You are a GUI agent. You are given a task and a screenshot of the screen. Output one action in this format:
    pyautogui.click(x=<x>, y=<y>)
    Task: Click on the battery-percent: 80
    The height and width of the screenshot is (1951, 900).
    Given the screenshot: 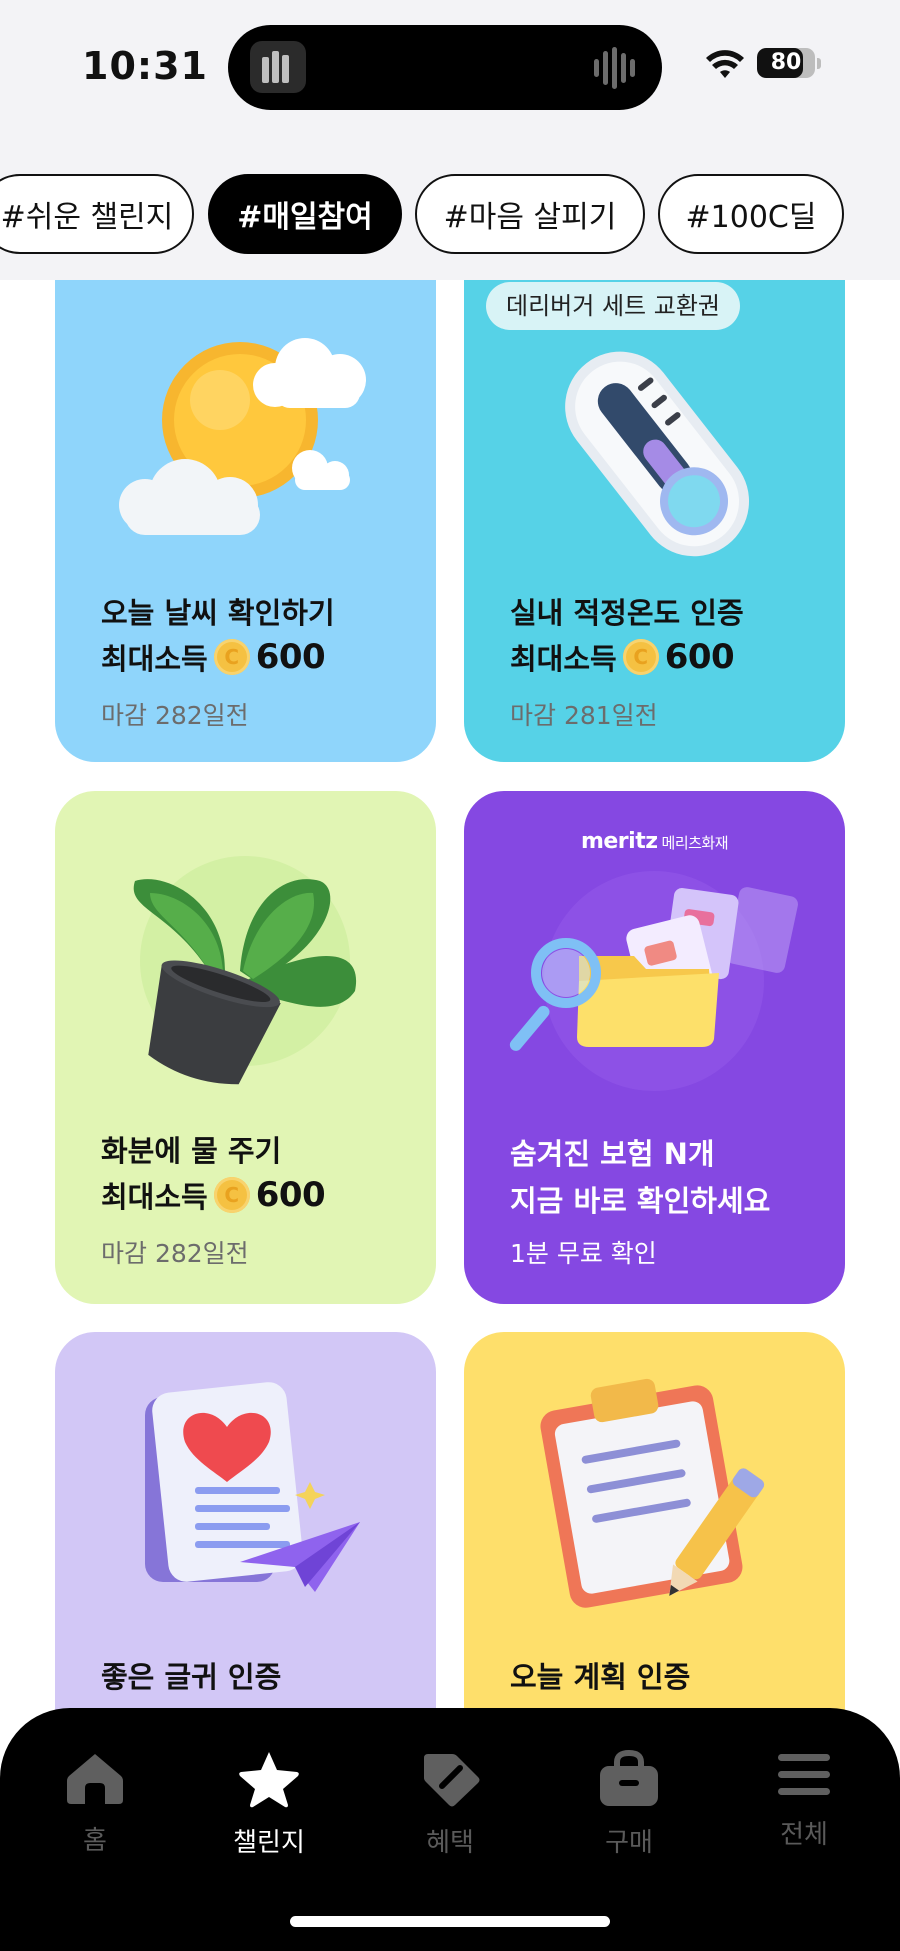 What is the action you would take?
    pyautogui.click(x=786, y=62)
    